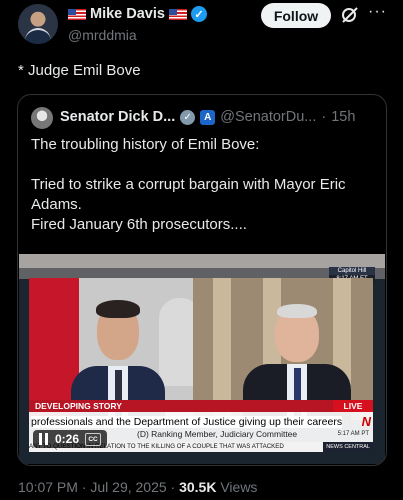 Image resolution: width=403 pixels, height=500 pixels. What do you see at coordinates (350, 15) in the screenshot?
I see `grok-icon` at bounding box center [350, 15].